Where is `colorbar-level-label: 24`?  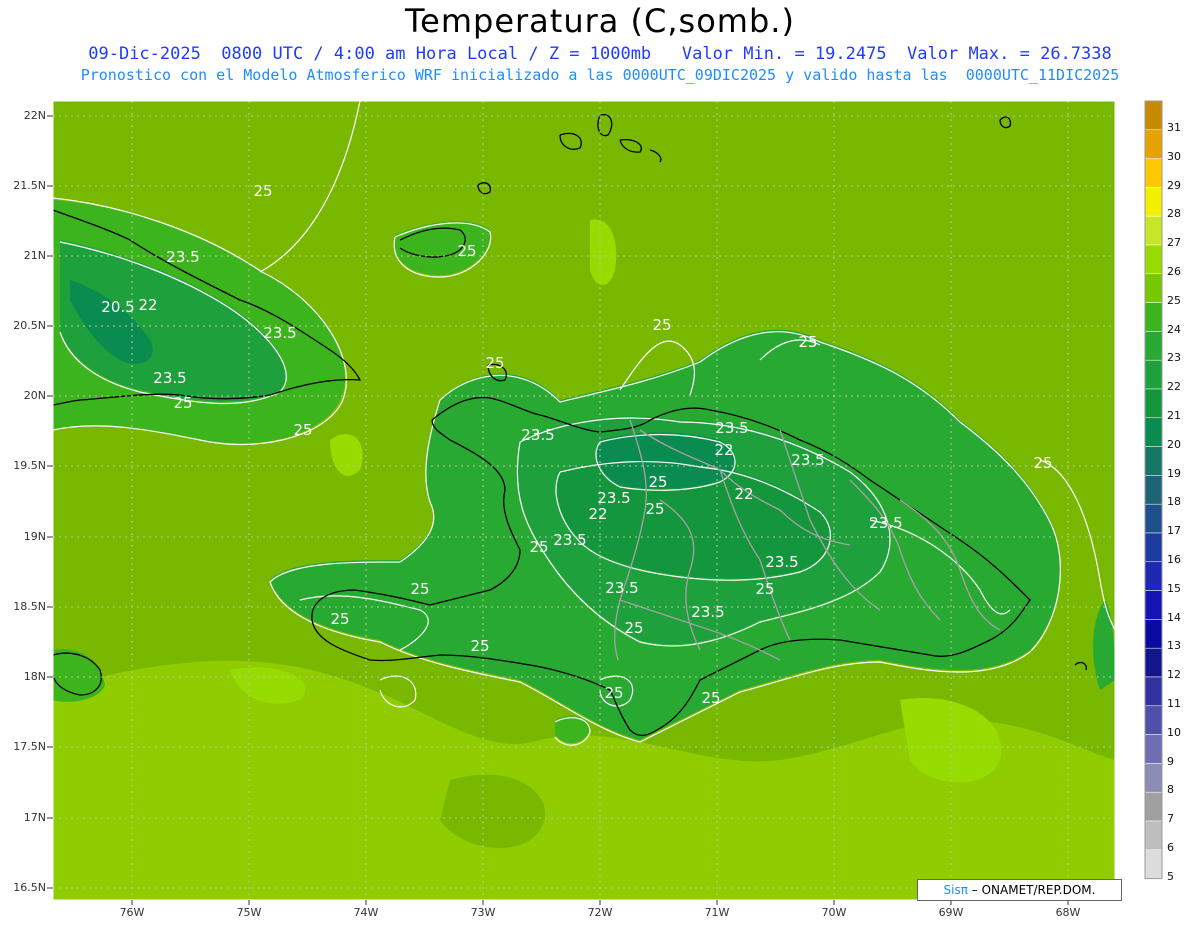 colorbar-level-label: 24 is located at coordinates (1174, 329).